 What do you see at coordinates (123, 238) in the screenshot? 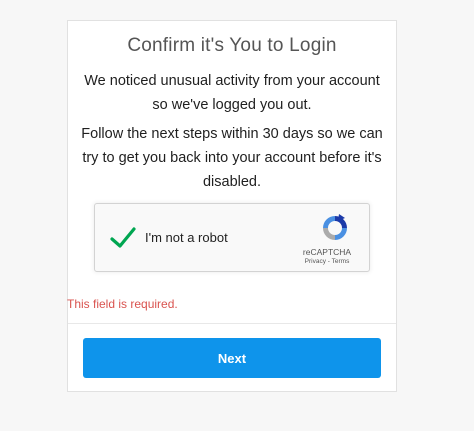
I see `checkmark-icon` at bounding box center [123, 238].